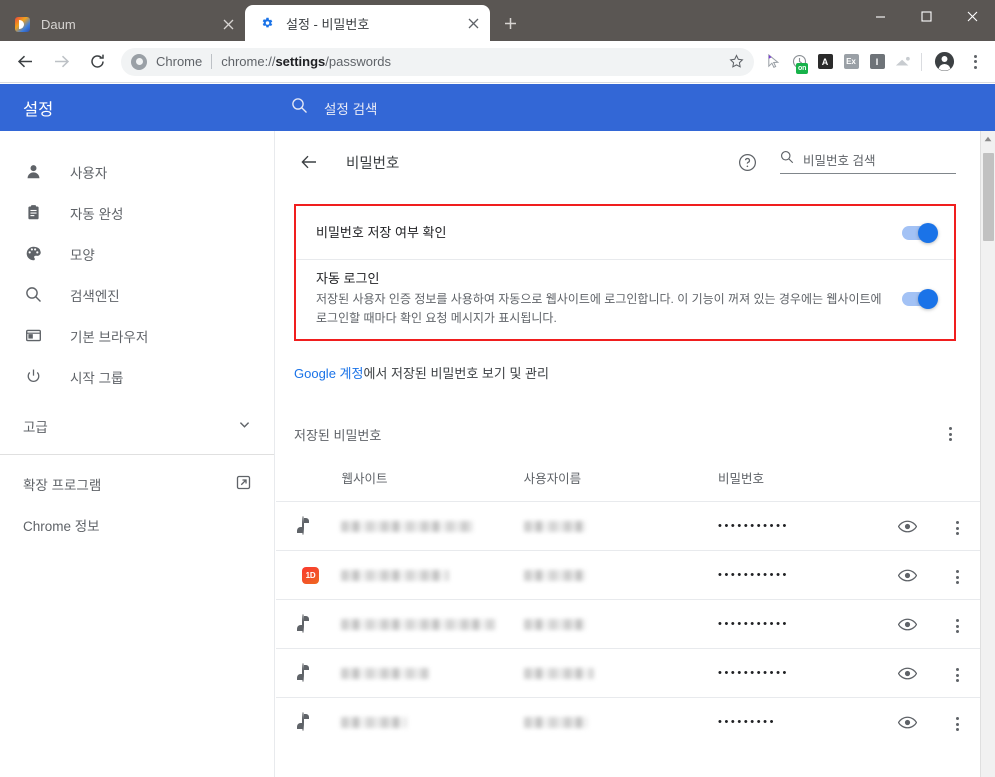 Image resolution: width=995 pixels, height=777 pixels. What do you see at coordinates (614, 107) in the screenshot?
I see `settings-search: 설정 검색` at bounding box center [614, 107].